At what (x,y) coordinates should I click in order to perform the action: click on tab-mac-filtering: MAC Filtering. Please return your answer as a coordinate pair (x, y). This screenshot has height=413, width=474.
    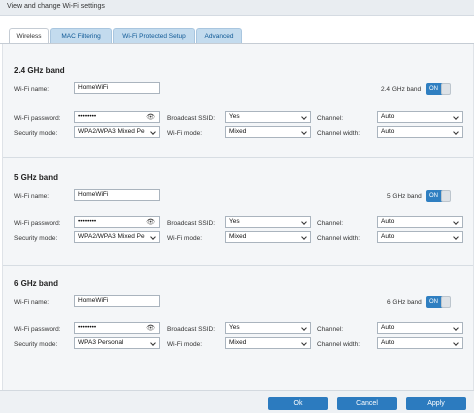
    Looking at the image, I should click on (81, 36).